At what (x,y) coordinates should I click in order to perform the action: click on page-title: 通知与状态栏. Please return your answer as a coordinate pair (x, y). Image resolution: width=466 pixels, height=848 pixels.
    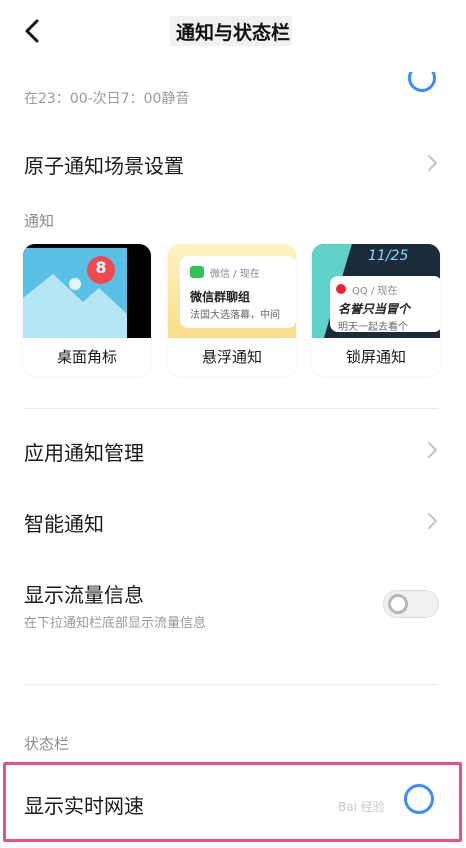
    Looking at the image, I should click on (232, 33).